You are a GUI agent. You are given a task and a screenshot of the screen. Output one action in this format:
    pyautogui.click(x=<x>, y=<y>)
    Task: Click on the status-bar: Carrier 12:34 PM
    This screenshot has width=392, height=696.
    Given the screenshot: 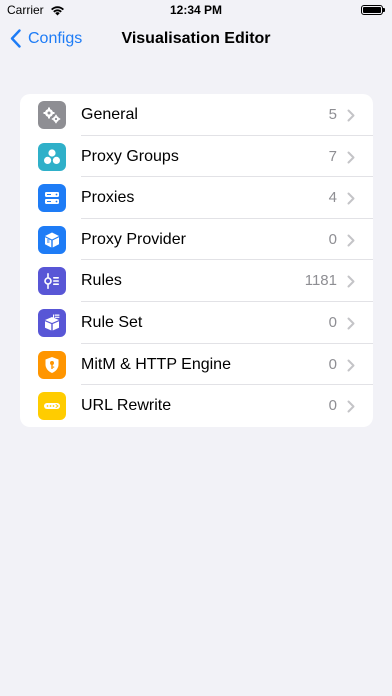 What is the action you would take?
    pyautogui.click(x=196, y=11)
    